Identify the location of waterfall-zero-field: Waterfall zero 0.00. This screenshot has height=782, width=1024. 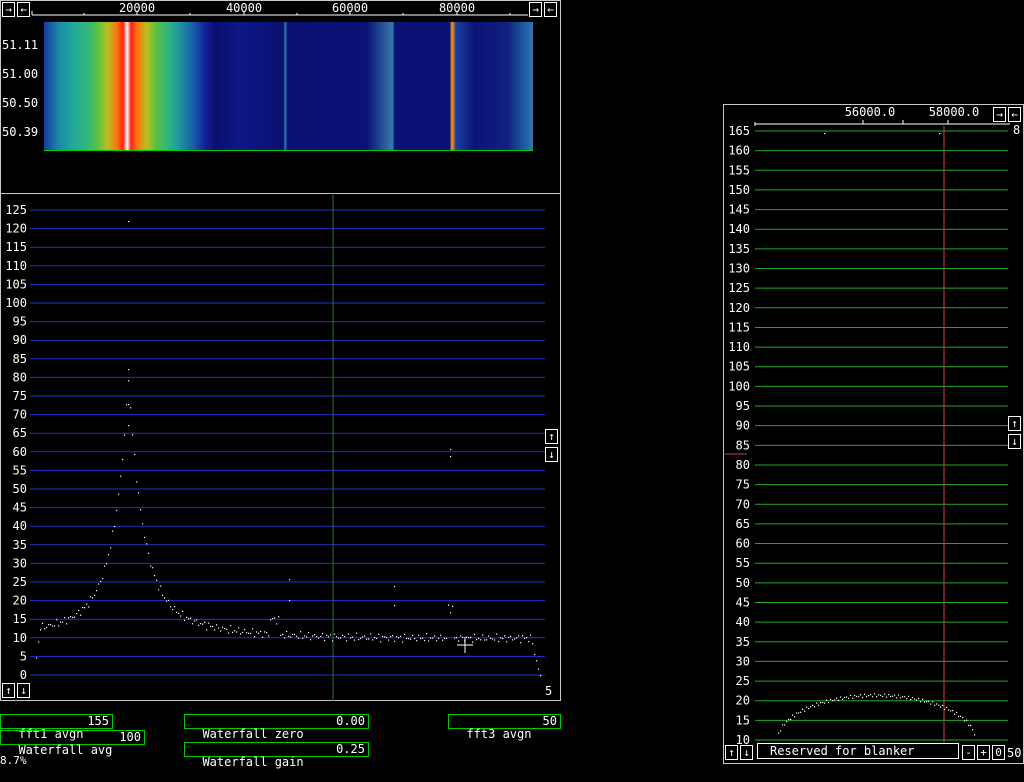
(276, 727).